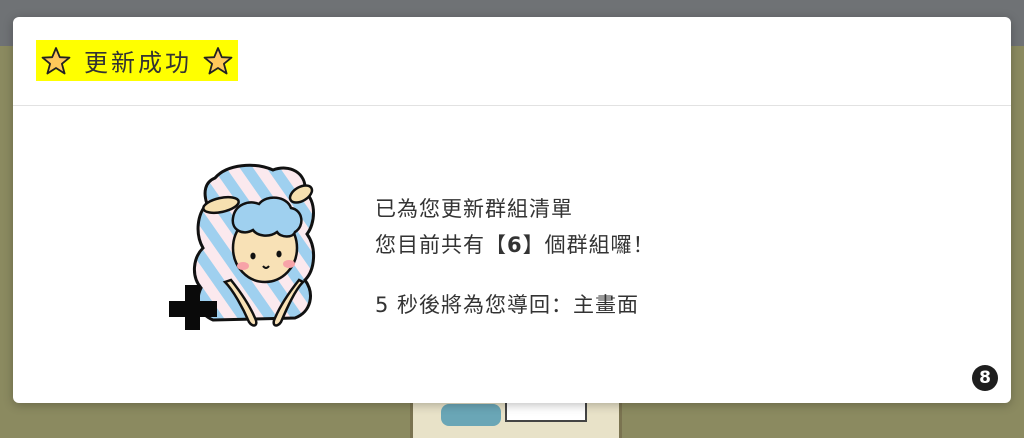  What do you see at coordinates (985, 378) in the screenshot?
I see `number-badge: 8` at bounding box center [985, 378].